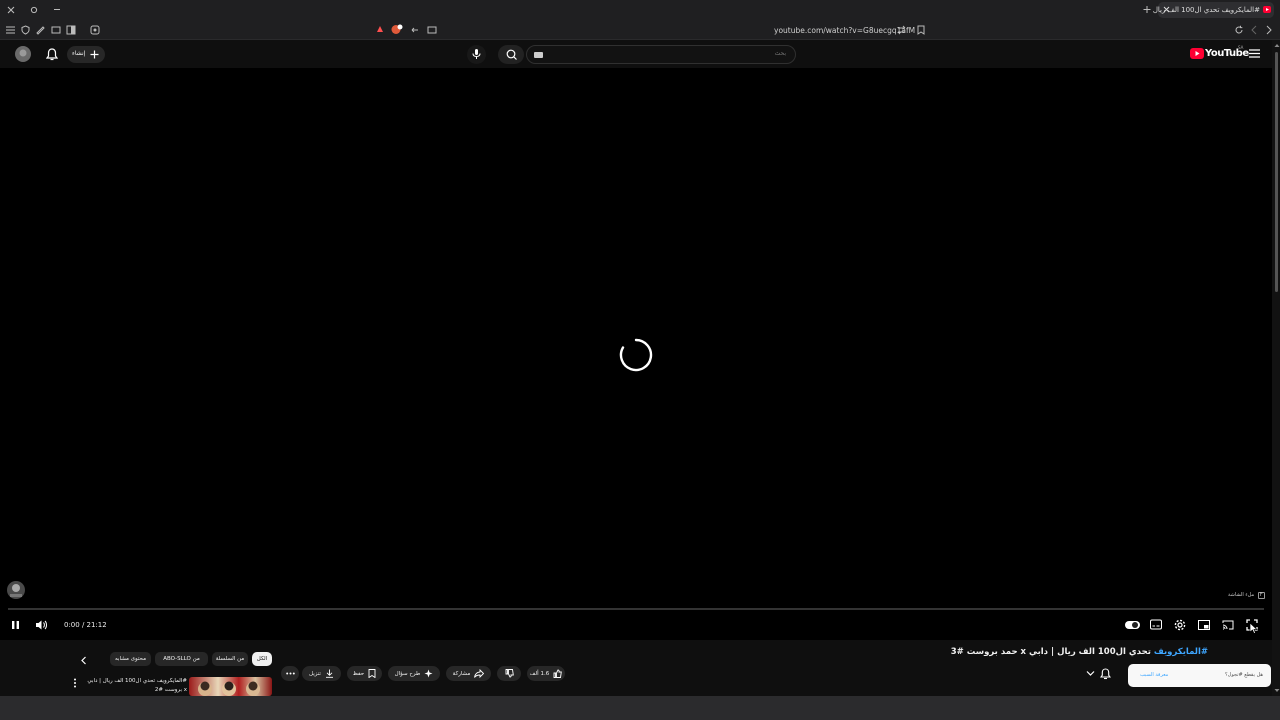 The height and width of the screenshot is (720, 1280). I want to click on thumbs-down-icon, so click(509, 673).